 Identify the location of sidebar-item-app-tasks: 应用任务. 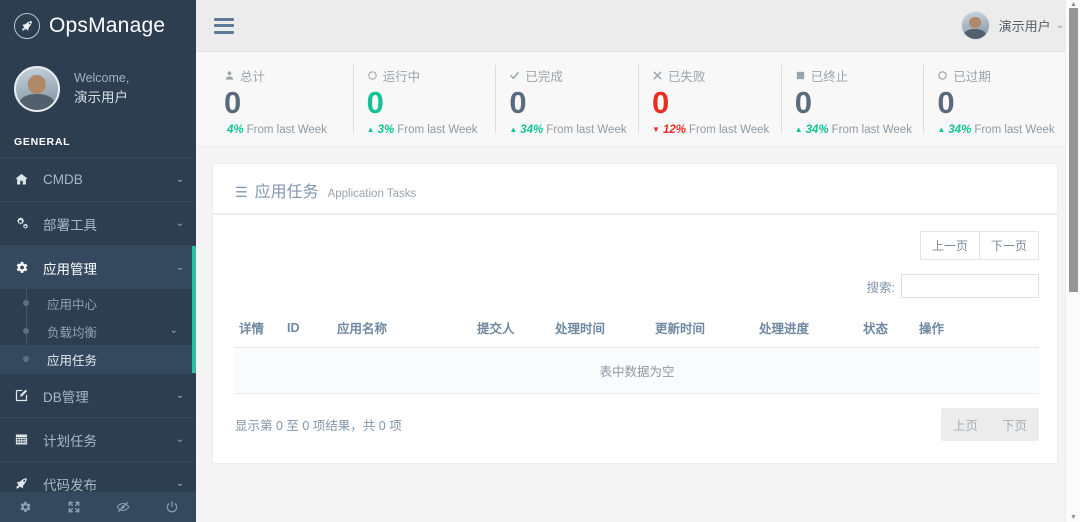
(96, 359).